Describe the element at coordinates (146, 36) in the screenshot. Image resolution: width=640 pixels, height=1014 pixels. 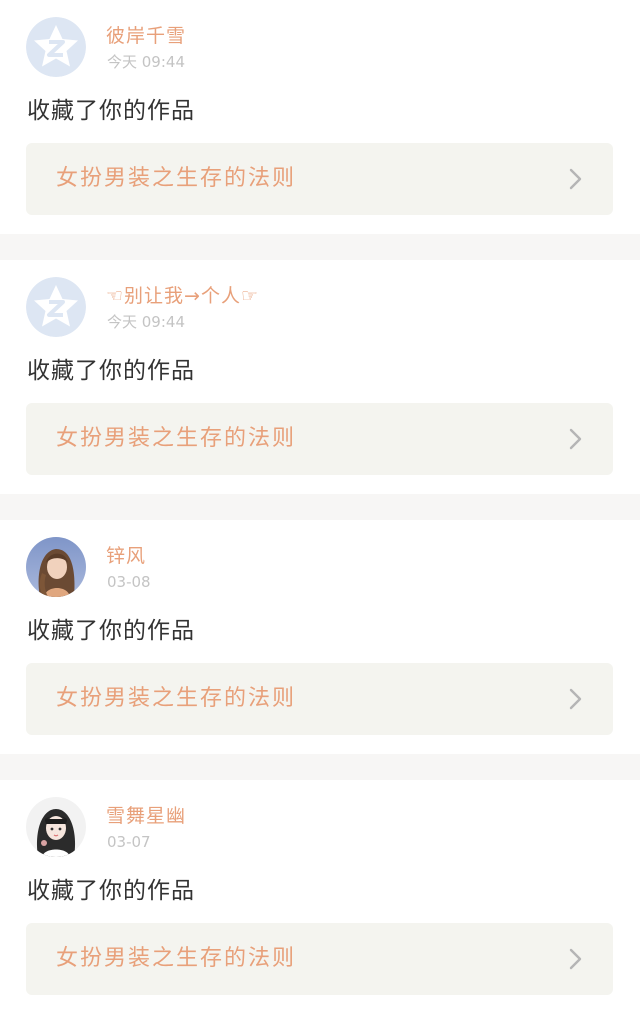
I see `username: 彼岸千雪` at that location.